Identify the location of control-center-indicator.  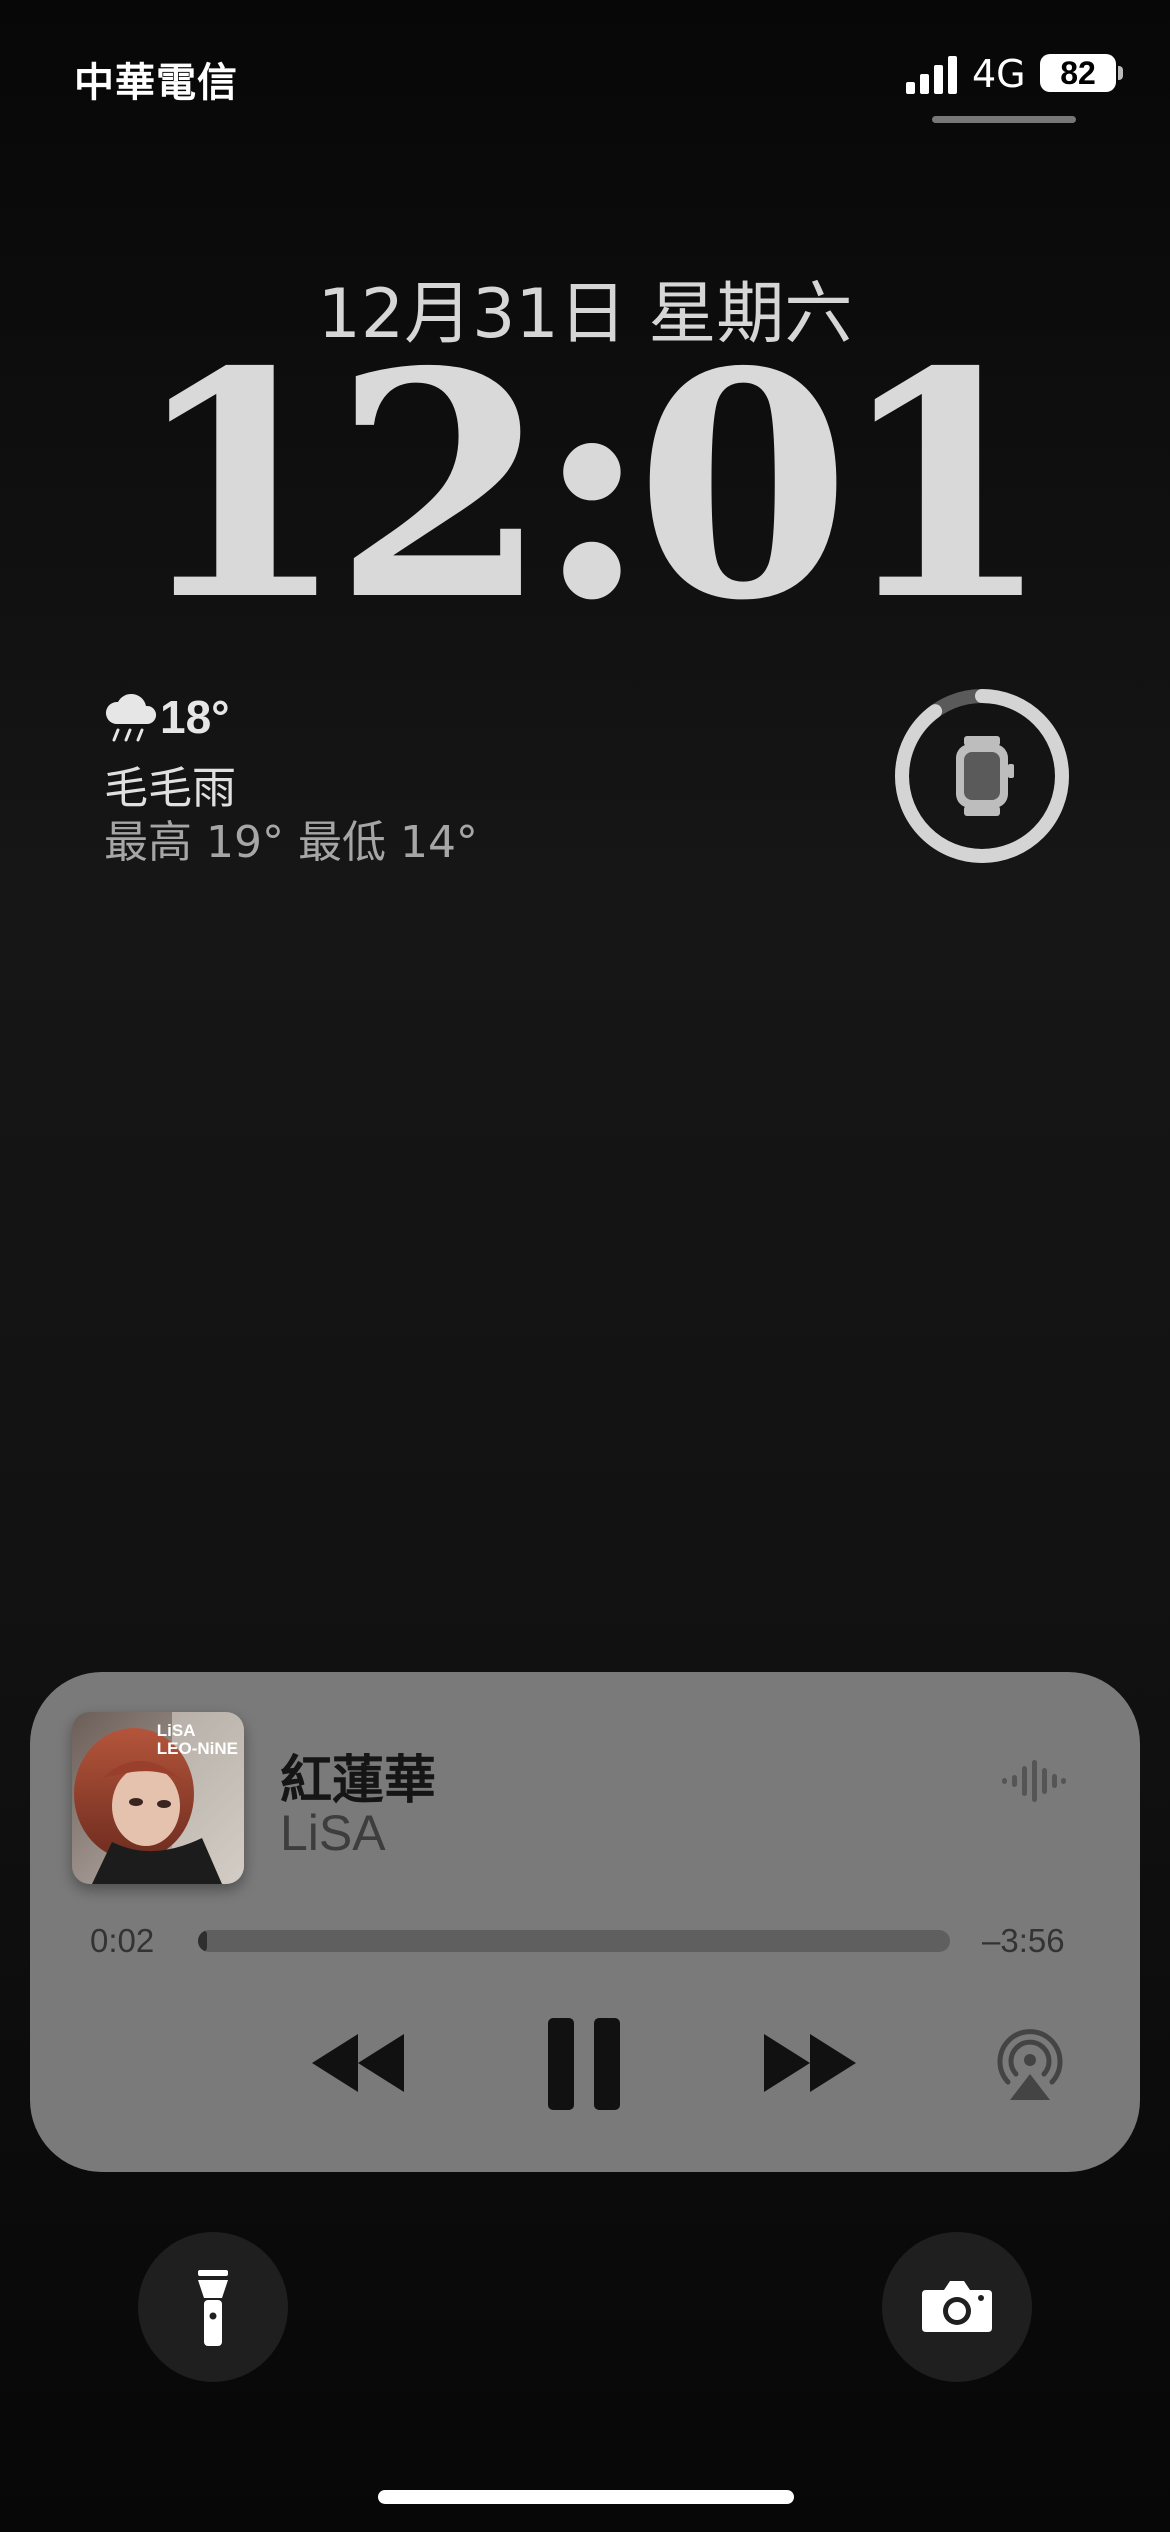
(1004, 119).